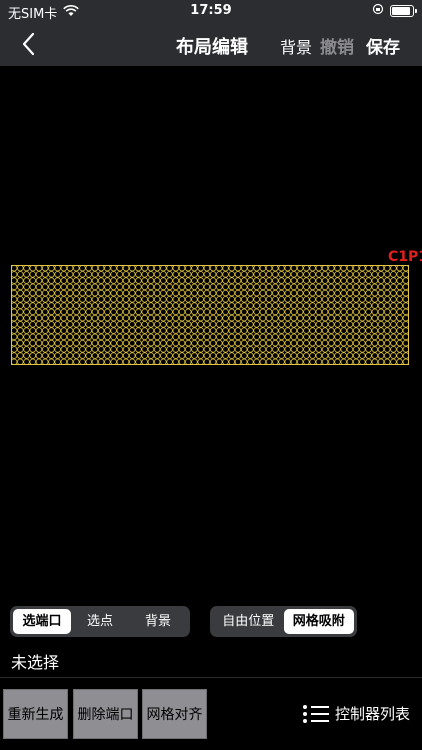 This screenshot has width=422, height=750. What do you see at coordinates (158, 621) in the screenshot?
I see `mode-option-background: 背景` at bounding box center [158, 621].